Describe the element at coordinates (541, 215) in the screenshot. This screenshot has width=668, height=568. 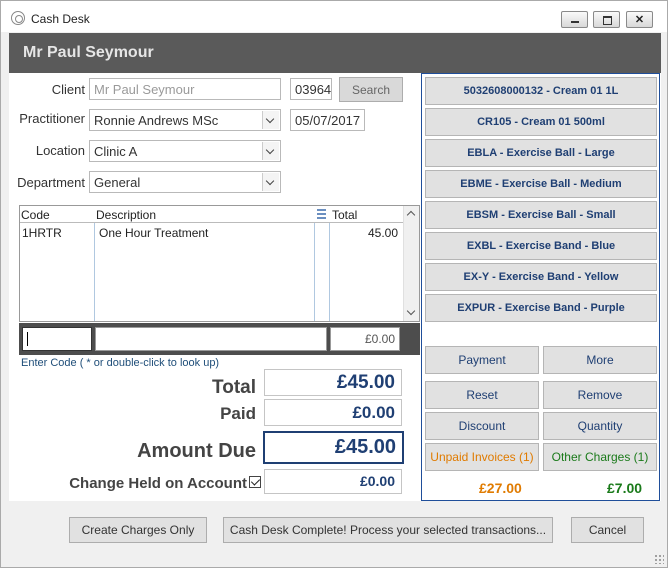
I see `product-button: EBSM - Exercise Ball - Small` at that location.